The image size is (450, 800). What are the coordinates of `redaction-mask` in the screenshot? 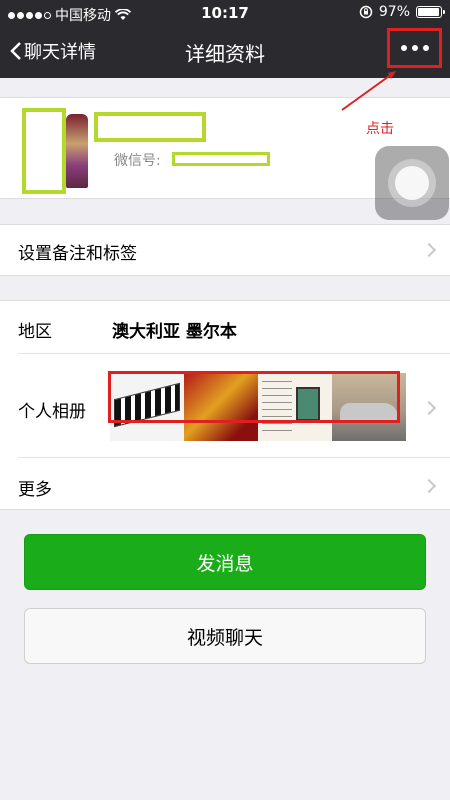 It's located at (44, 151).